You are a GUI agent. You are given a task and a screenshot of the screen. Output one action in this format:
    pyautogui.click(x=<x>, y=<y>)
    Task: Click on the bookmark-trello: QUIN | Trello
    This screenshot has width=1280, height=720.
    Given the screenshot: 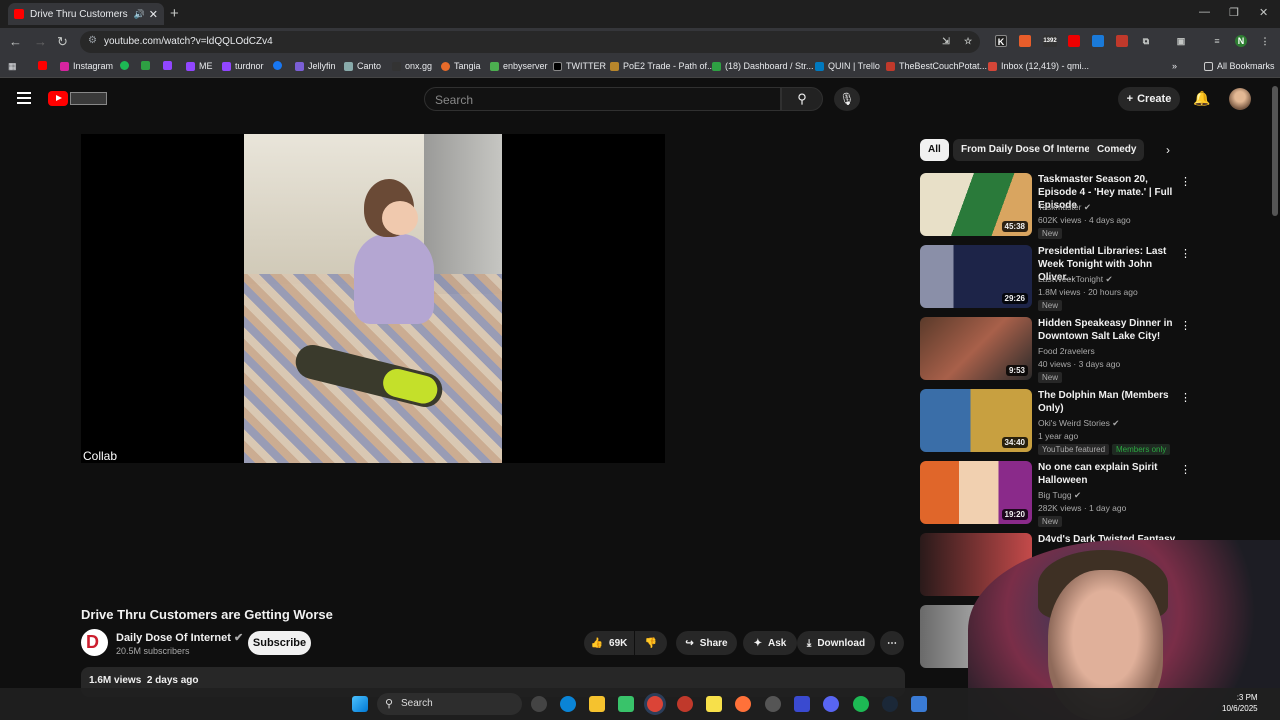 What is the action you would take?
    pyautogui.click(x=847, y=66)
    